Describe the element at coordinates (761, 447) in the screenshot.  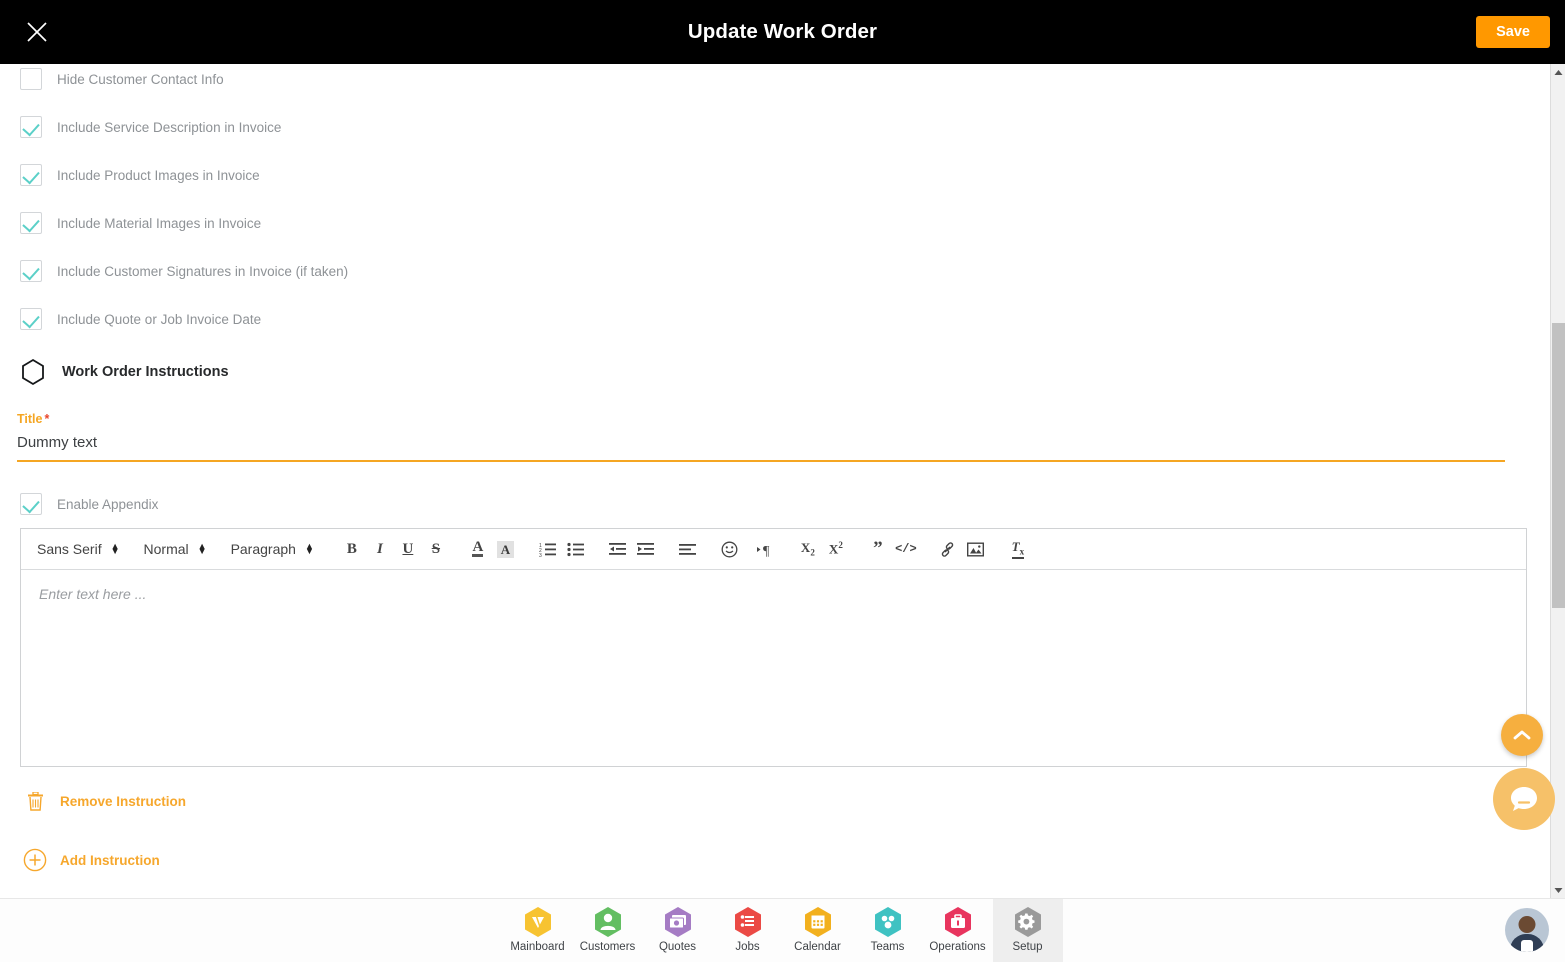
I see `title-input: Dummy text` at that location.